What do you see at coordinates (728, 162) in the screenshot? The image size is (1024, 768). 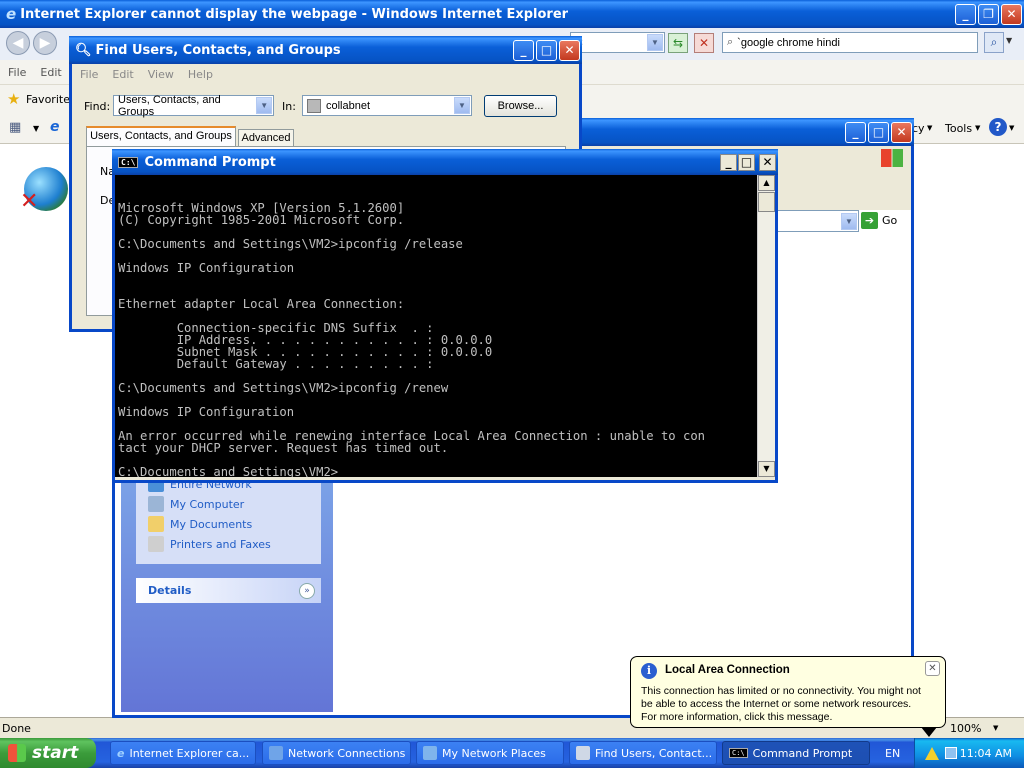 I see `cmd-minimize-button: _` at bounding box center [728, 162].